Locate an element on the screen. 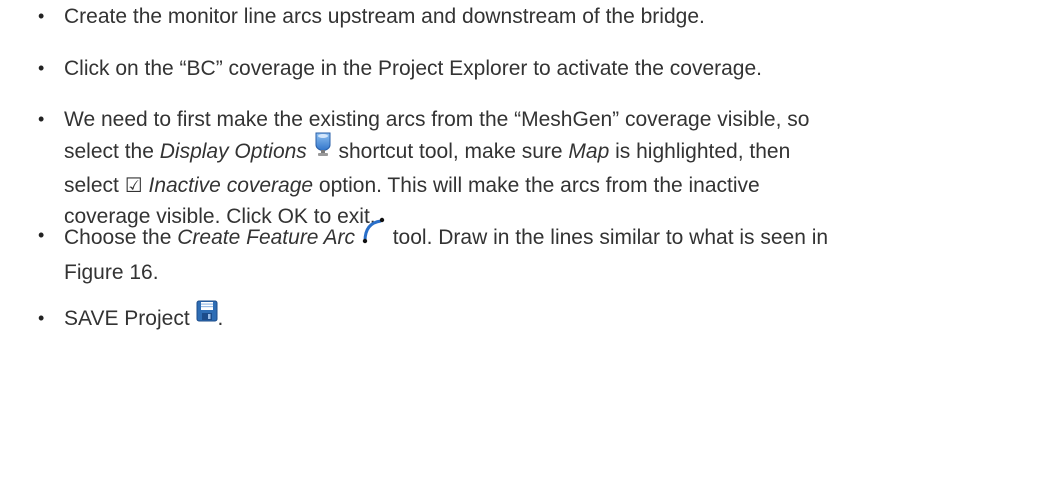 This screenshot has height=479, width=1050. list-item-text: SAVE Project . is located at coordinates (549, 317).